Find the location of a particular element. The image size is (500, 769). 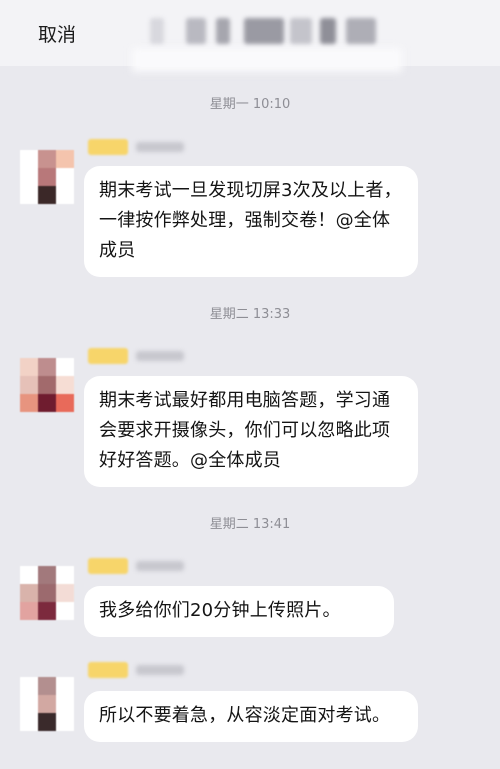

chat-header: 取消 is located at coordinates (250, 36).